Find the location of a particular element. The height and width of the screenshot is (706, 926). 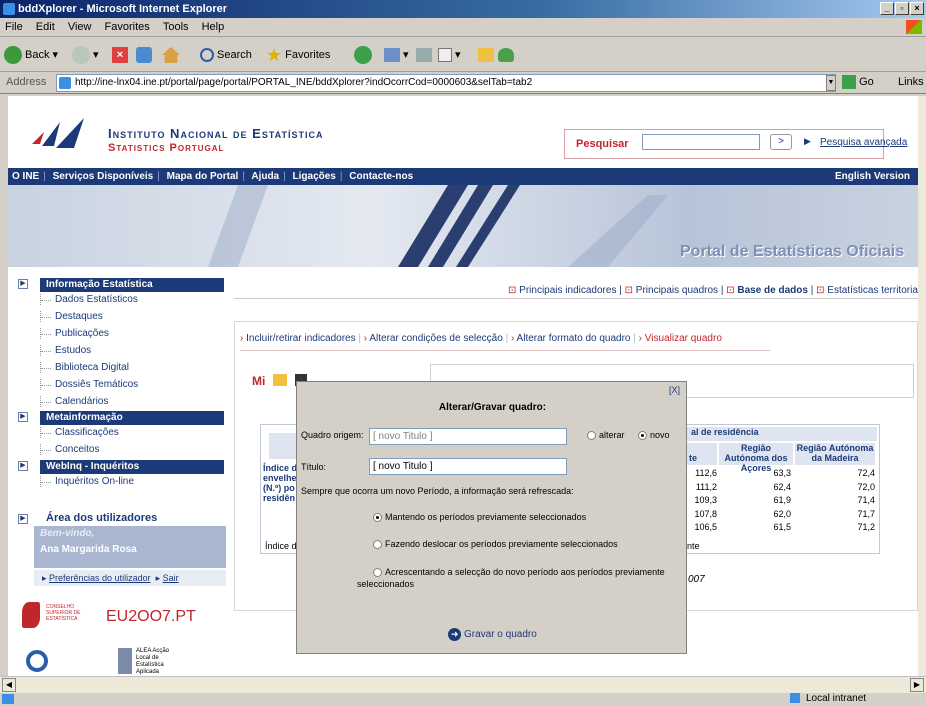

menu-tools: Tools is located at coordinates (176, 27).